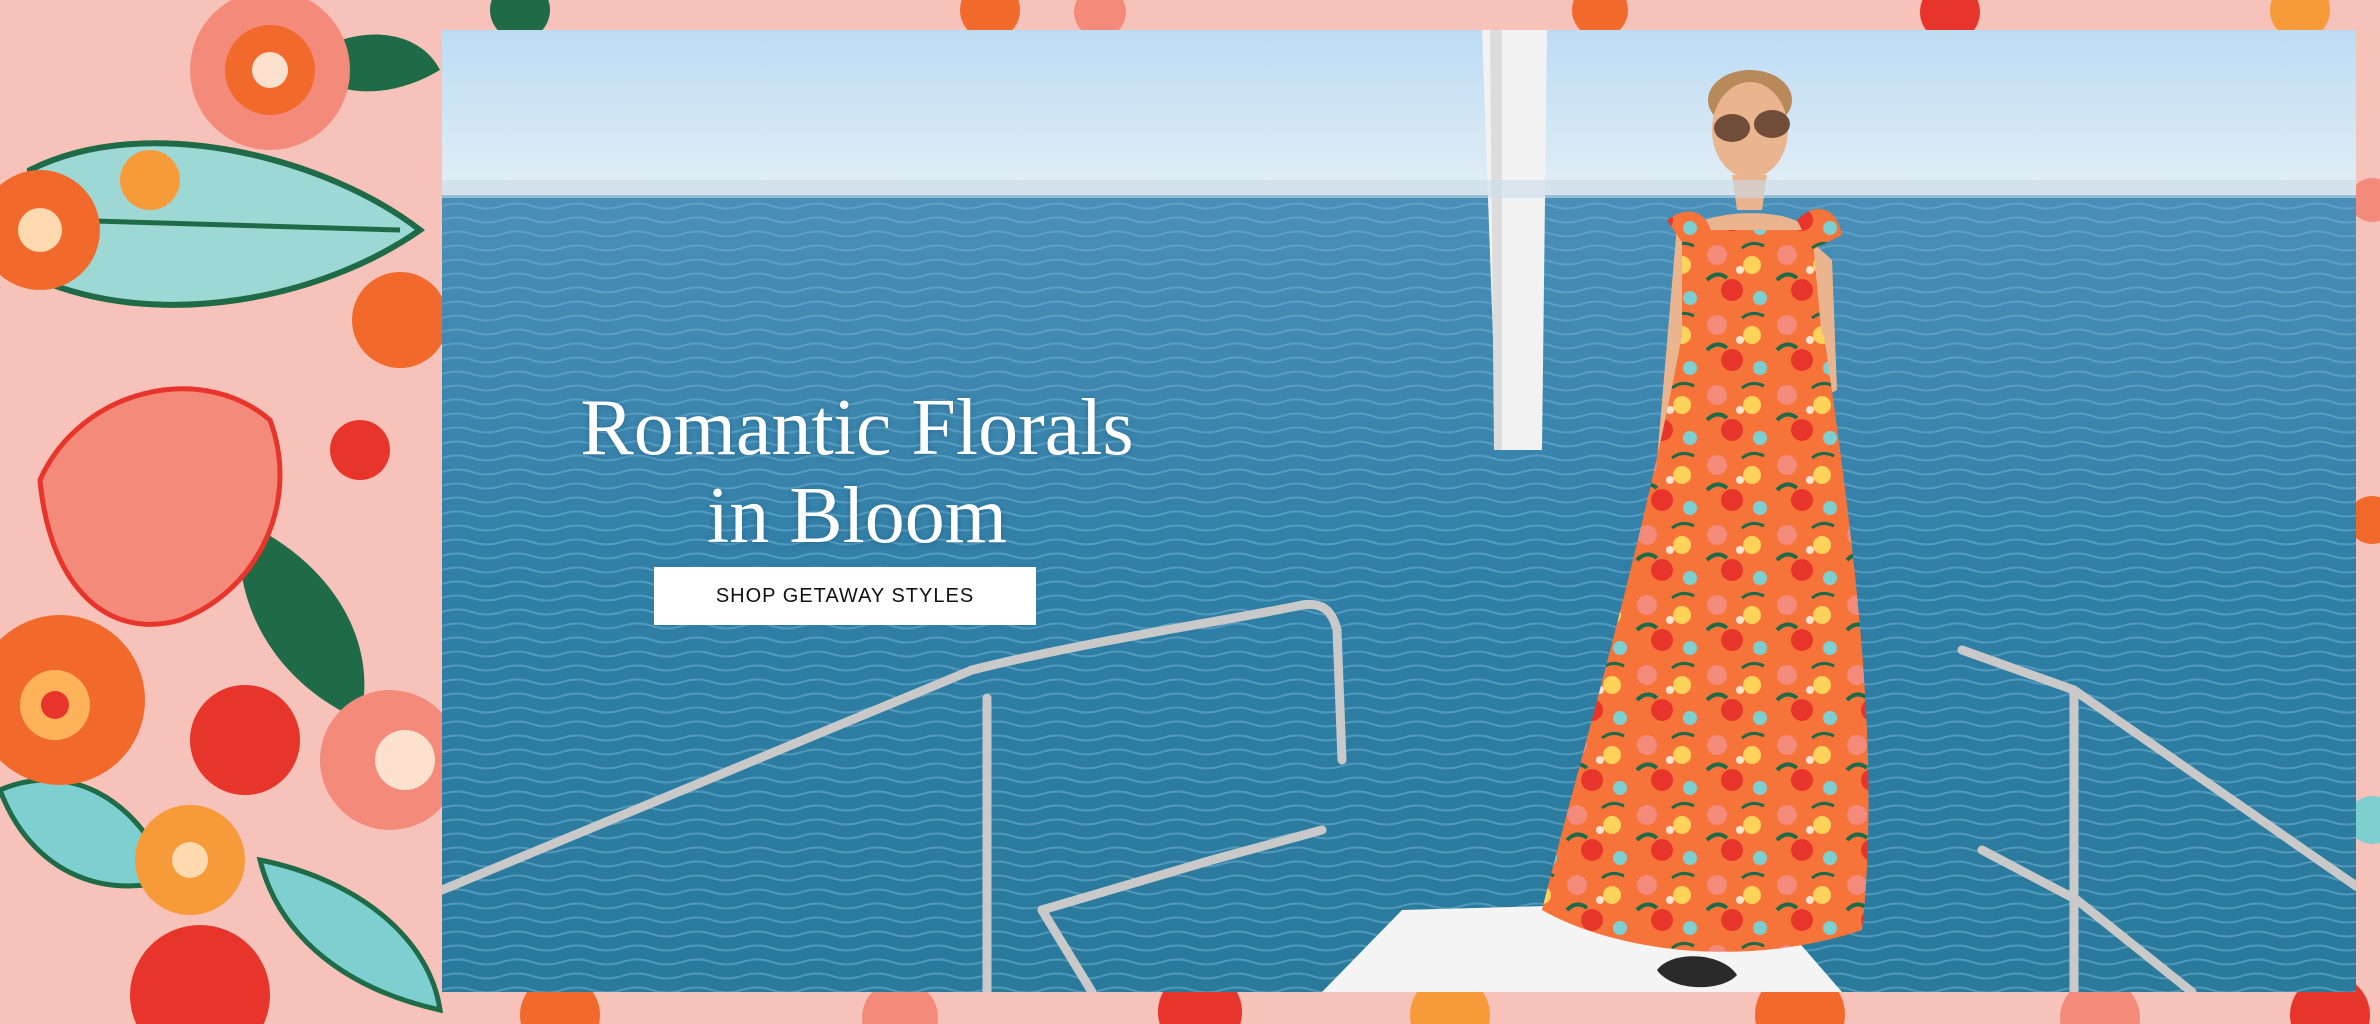 This screenshot has width=2380, height=1024. What do you see at coordinates (845, 596) in the screenshot?
I see `shop-getaway-styles-button: SHOP GETAWAY STYLES` at bounding box center [845, 596].